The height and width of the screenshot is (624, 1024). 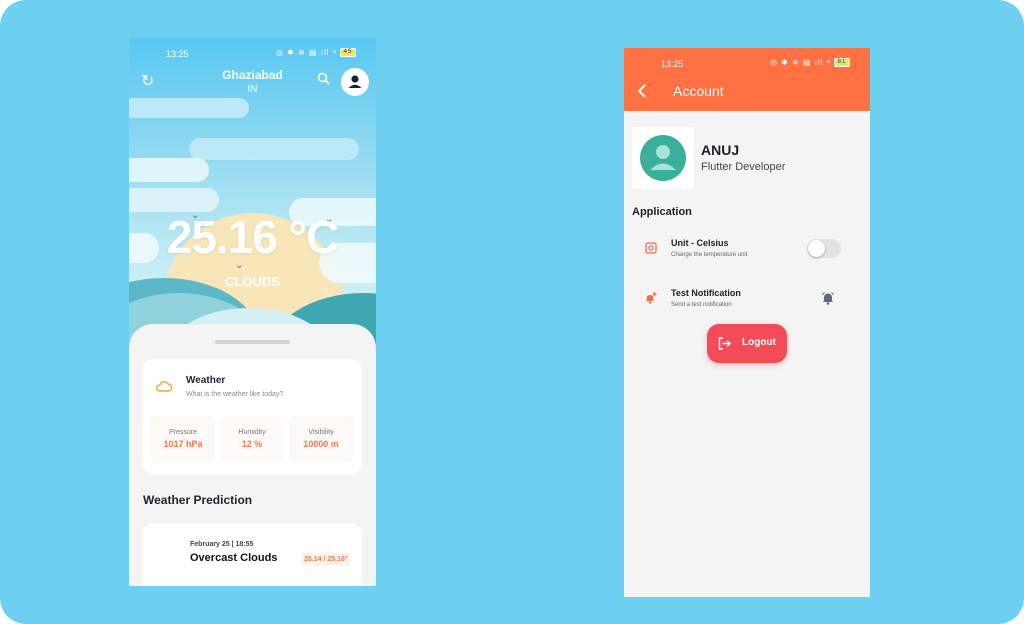 I want to click on weather-condition: CLOUDS, so click(x=252, y=281).